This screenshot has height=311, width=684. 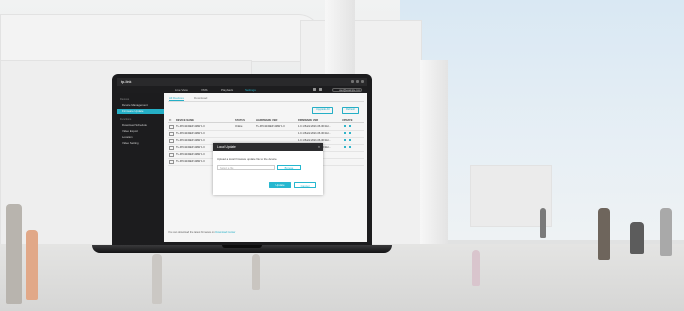 What do you see at coordinates (305, 185) in the screenshot?
I see `cancel-button: Cancel` at bounding box center [305, 185].